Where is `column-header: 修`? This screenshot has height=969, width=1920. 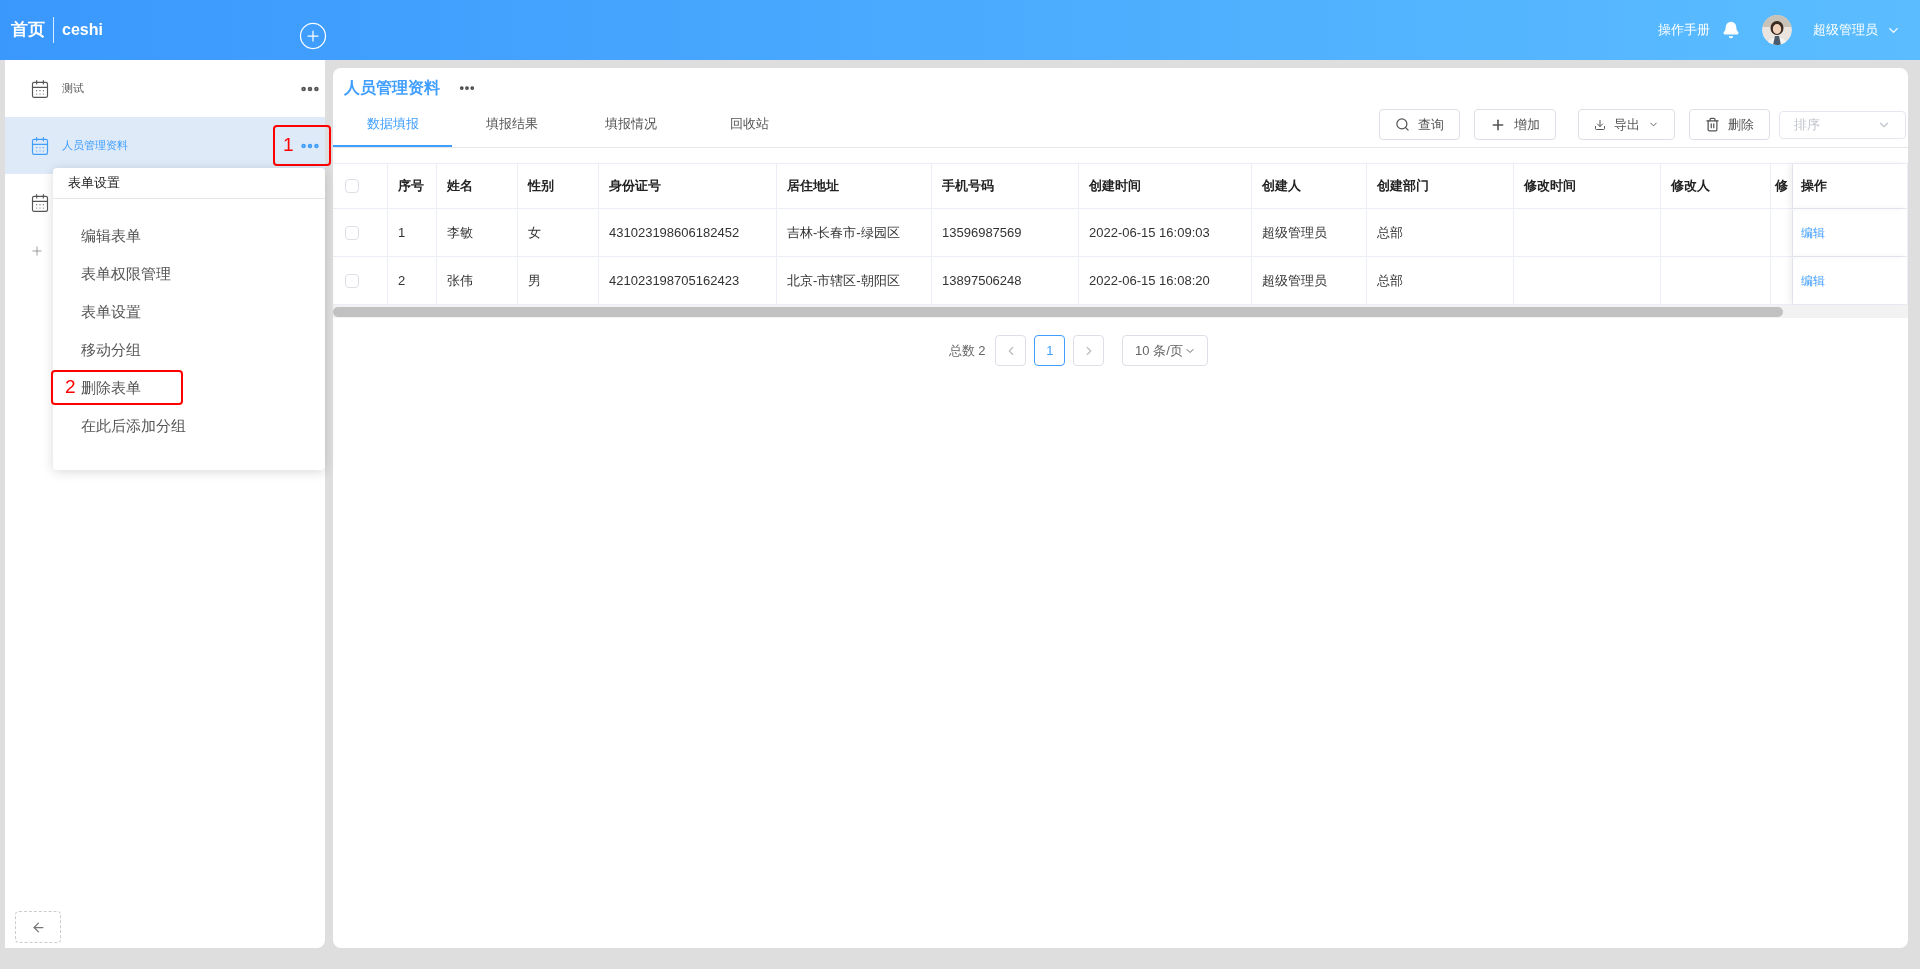 column-header: 修 is located at coordinates (1781, 186).